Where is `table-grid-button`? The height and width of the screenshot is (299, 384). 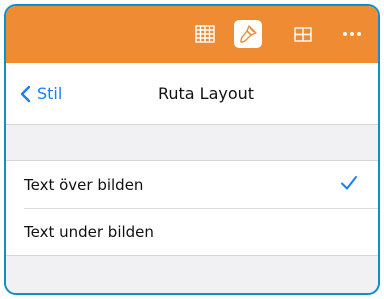 table-grid-button is located at coordinates (205, 34).